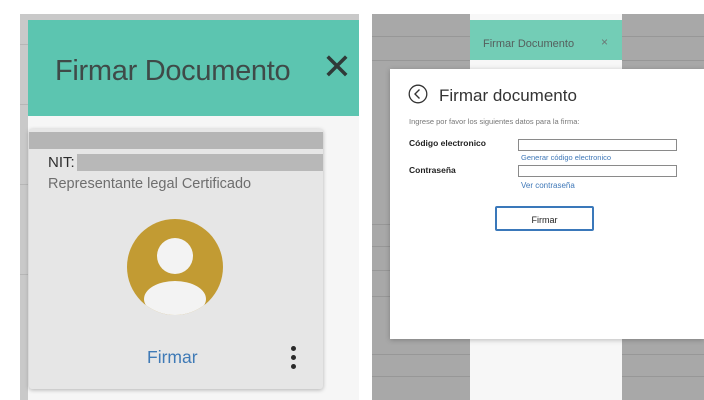 This screenshot has width=704, height=400. Describe the element at coordinates (176, 140) in the screenshot. I see `card-name-redacted` at that location.